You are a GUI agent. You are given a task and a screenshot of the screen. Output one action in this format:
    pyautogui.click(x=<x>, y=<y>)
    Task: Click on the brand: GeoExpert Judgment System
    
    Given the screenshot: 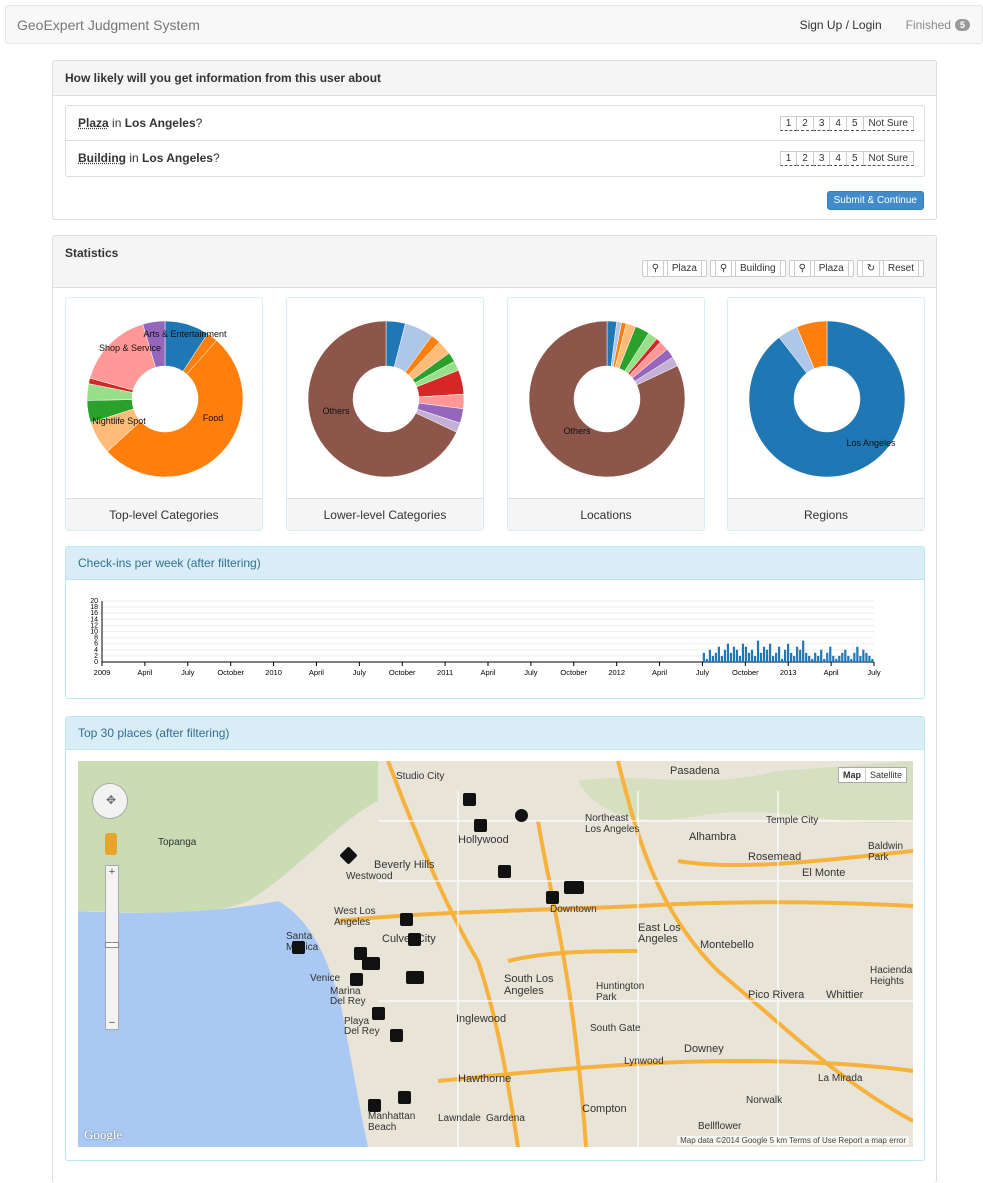 What is the action you would take?
    pyautogui.click(x=108, y=25)
    